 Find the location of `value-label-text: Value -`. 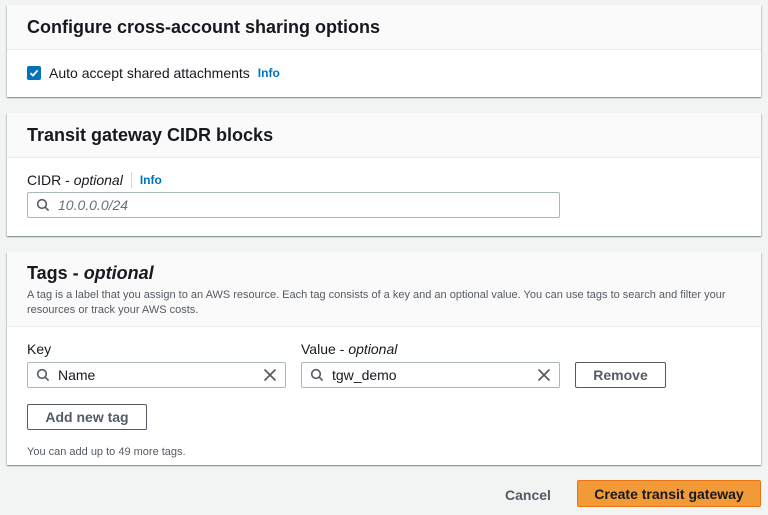

value-label-text: Value - is located at coordinates (323, 349).